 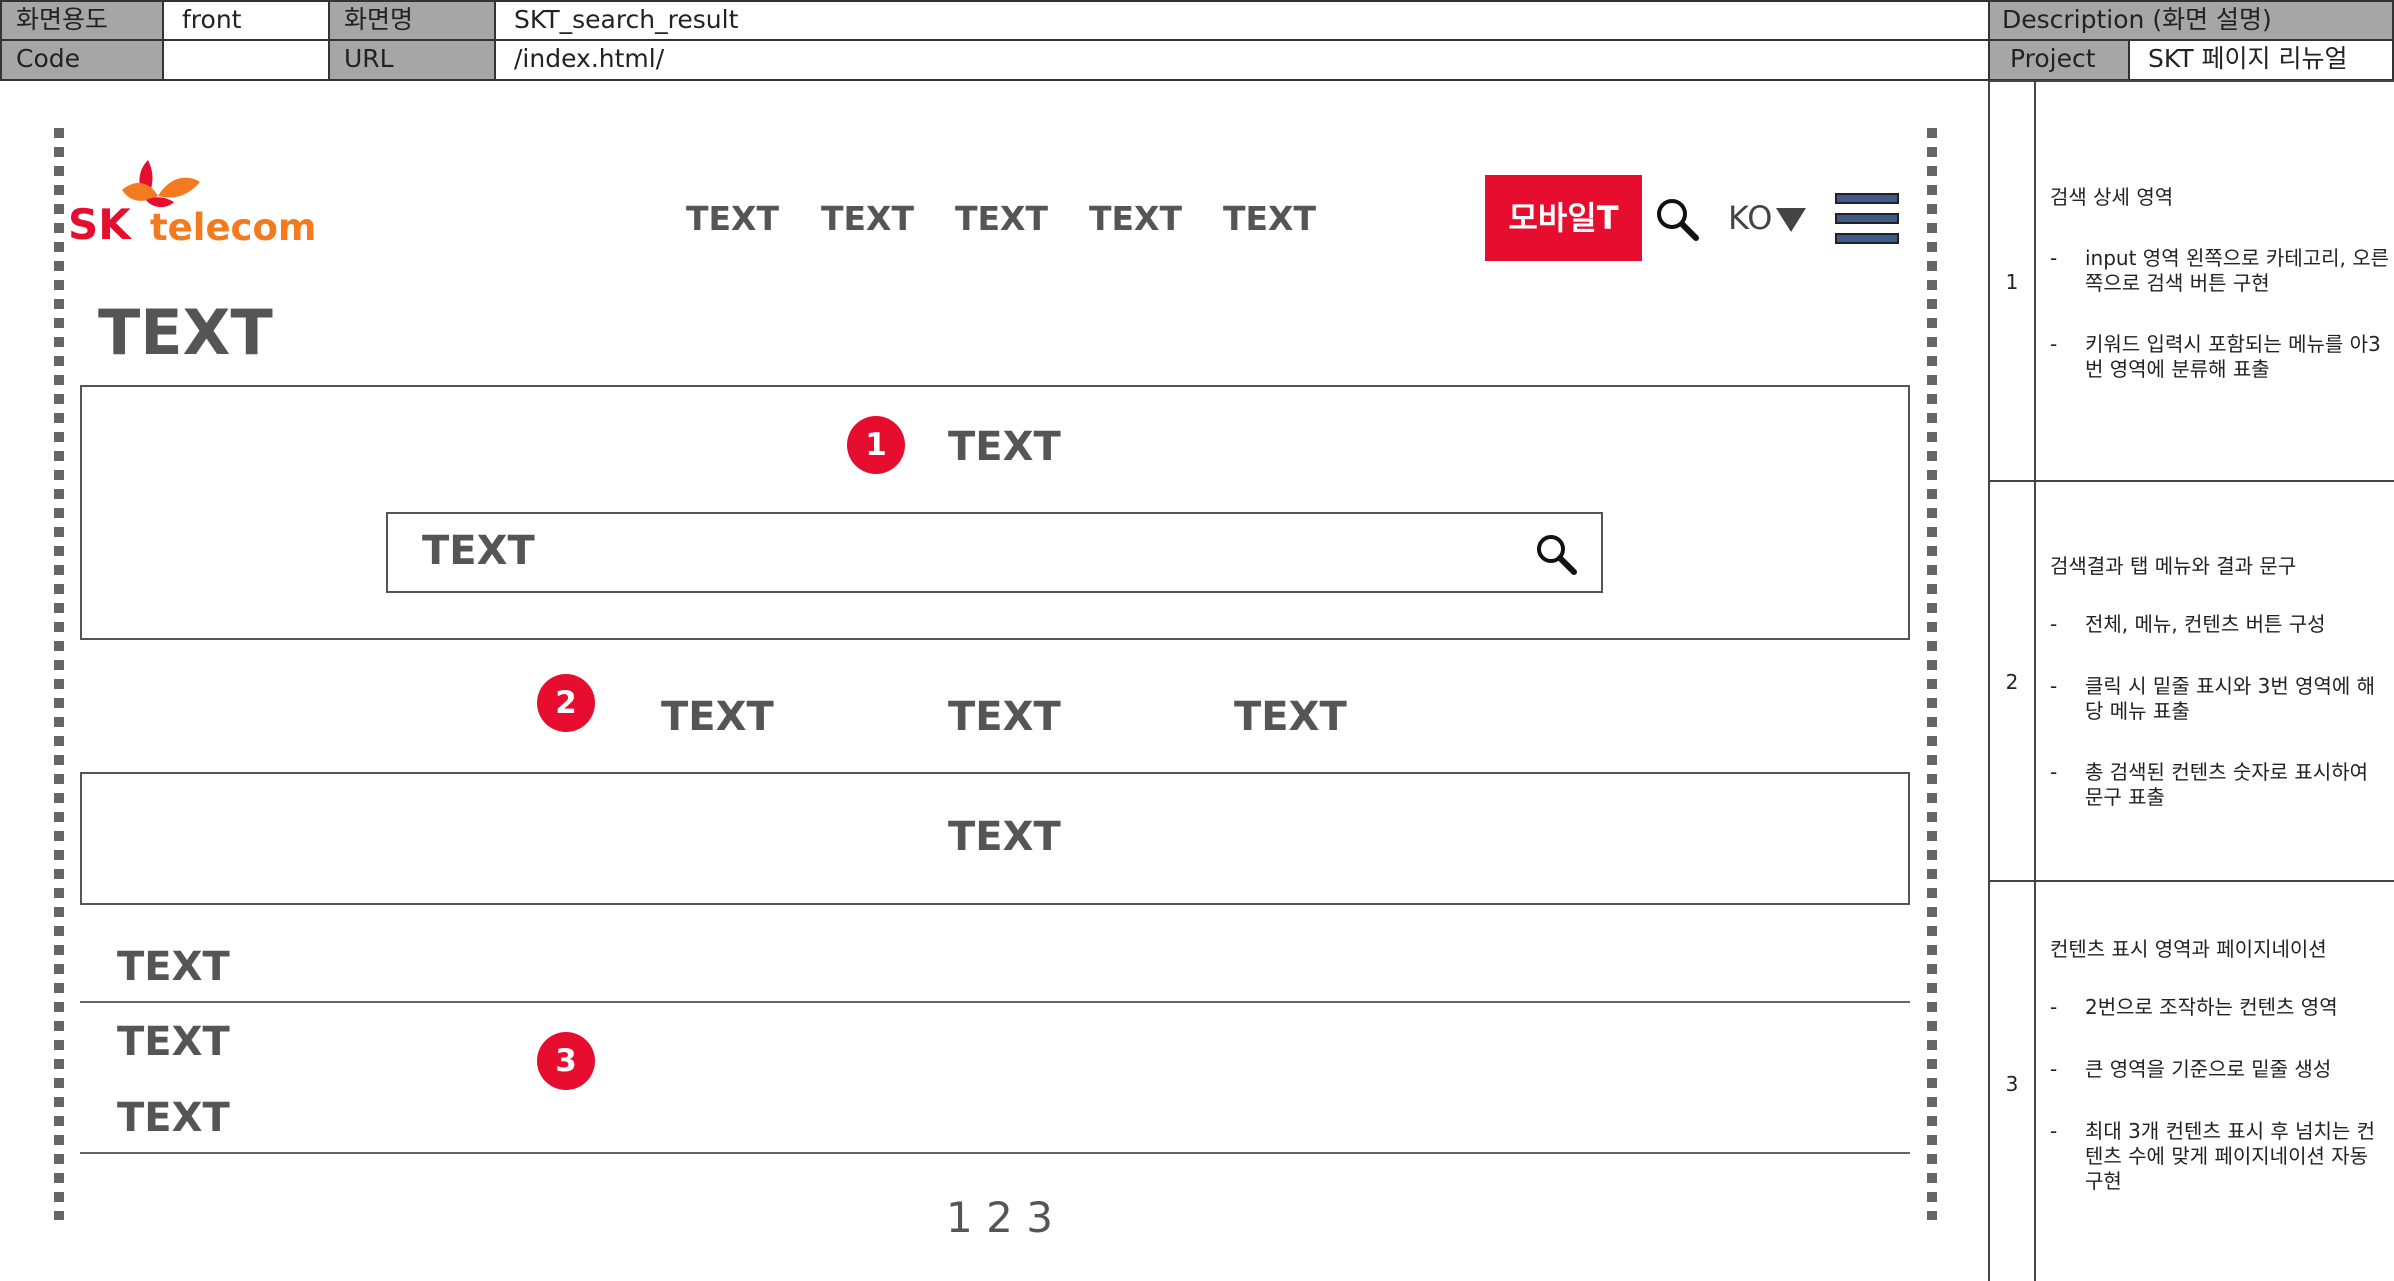 I want to click on section-badge-2: 2, so click(x=566, y=703).